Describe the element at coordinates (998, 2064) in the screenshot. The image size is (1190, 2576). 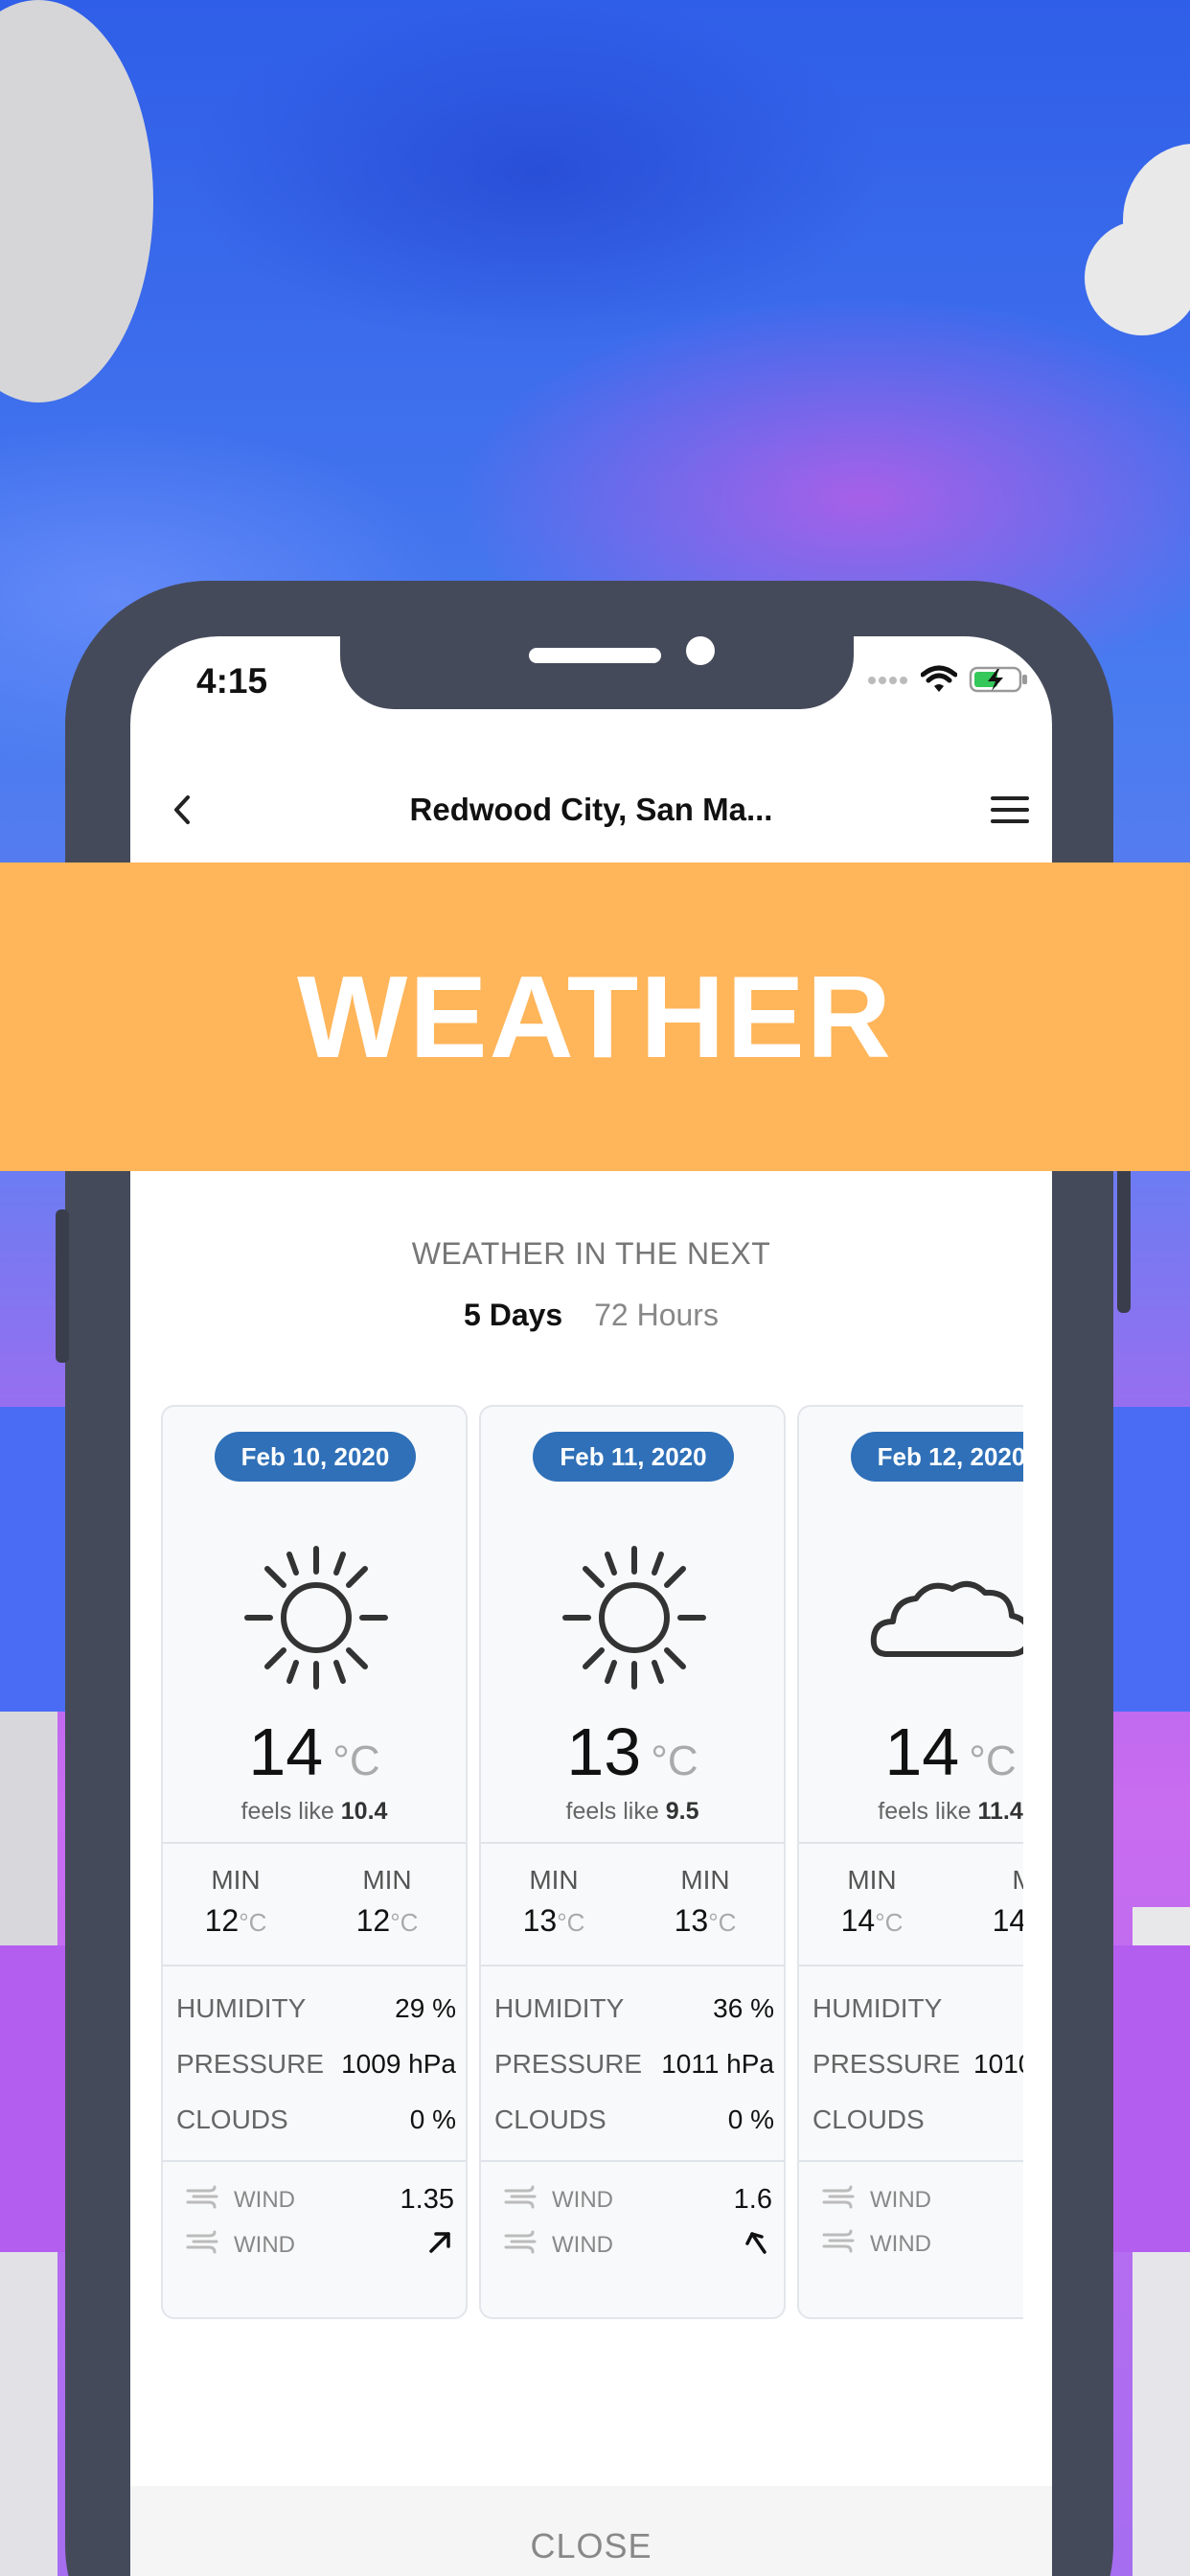
I see `pressure-value: 1010` at that location.